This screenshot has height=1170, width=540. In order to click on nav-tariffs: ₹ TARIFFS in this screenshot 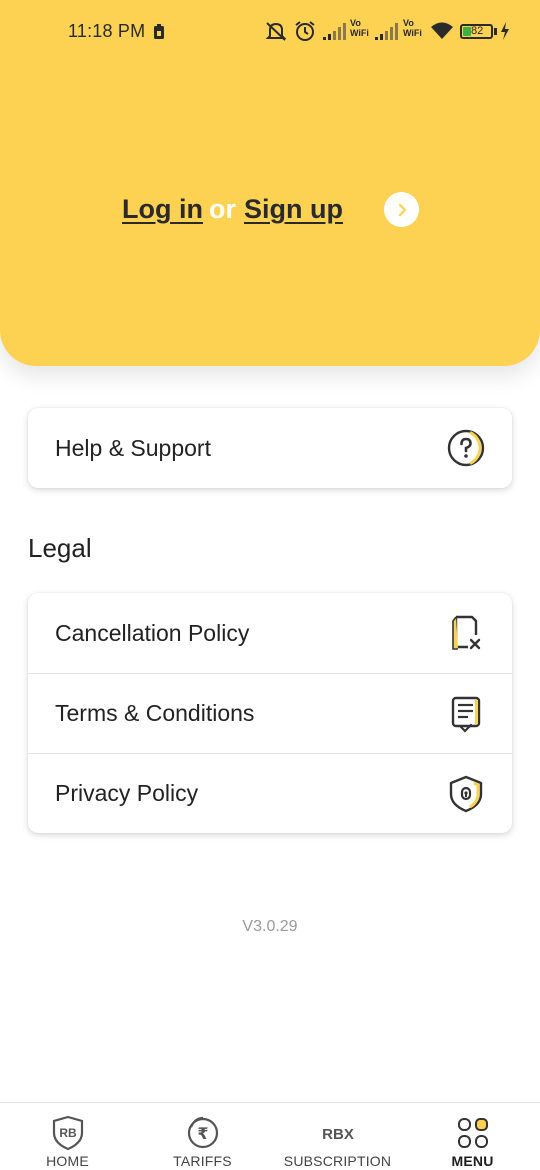, I will do `click(202, 1136)`.